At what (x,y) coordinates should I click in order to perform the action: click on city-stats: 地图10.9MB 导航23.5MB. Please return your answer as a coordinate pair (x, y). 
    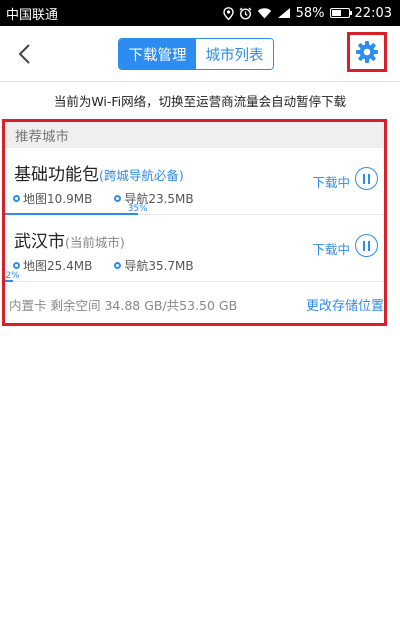
    Looking at the image, I should click on (114, 198).